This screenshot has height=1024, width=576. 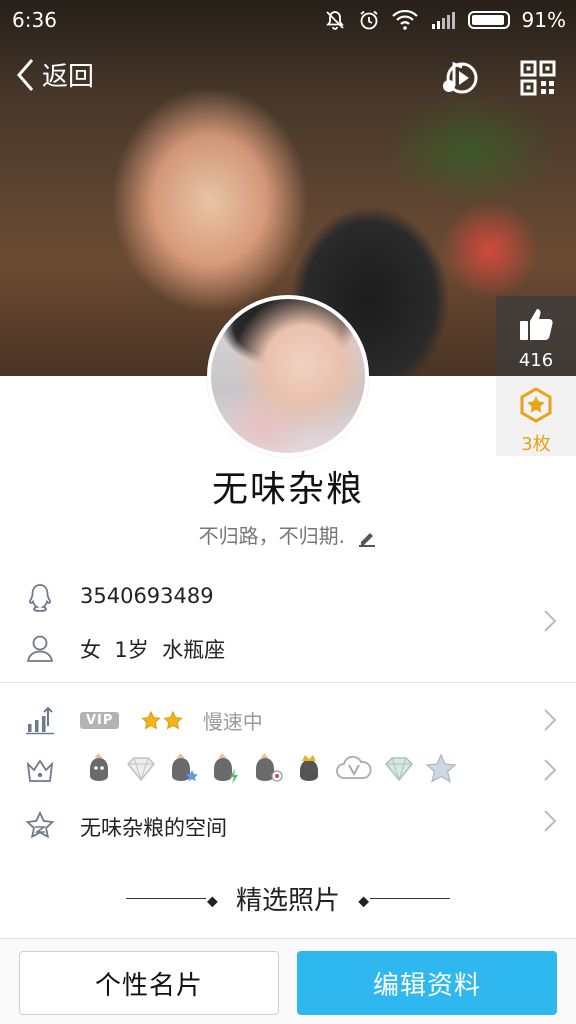 I want to click on back-button: 返回, so click(x=54, y=74).